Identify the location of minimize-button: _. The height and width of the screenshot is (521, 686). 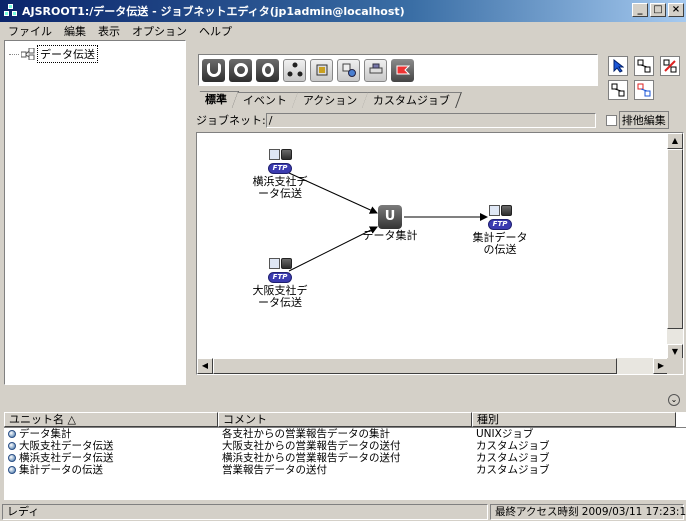
(640, 10).